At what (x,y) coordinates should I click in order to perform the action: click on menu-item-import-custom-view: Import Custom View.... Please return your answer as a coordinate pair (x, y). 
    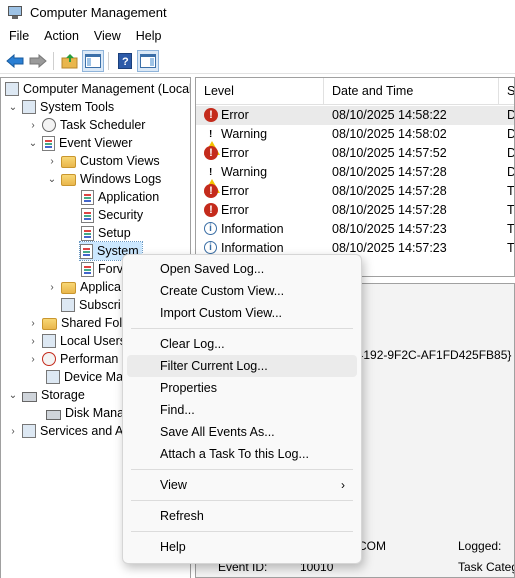
    Looking at the image, I should click on (242, 313).